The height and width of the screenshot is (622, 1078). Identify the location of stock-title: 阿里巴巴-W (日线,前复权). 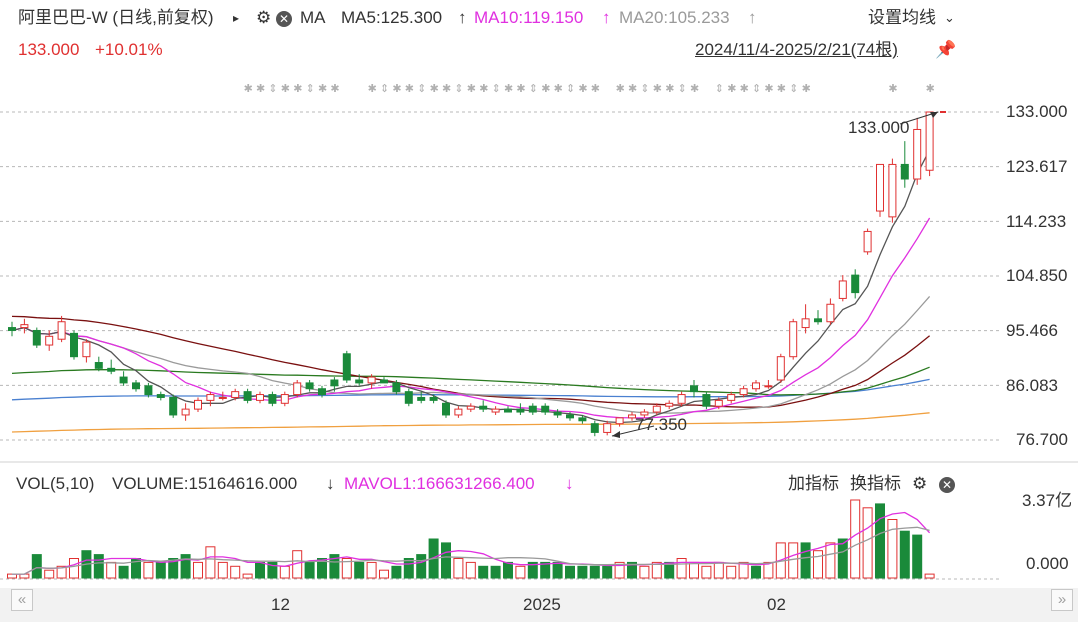
(115, 18).